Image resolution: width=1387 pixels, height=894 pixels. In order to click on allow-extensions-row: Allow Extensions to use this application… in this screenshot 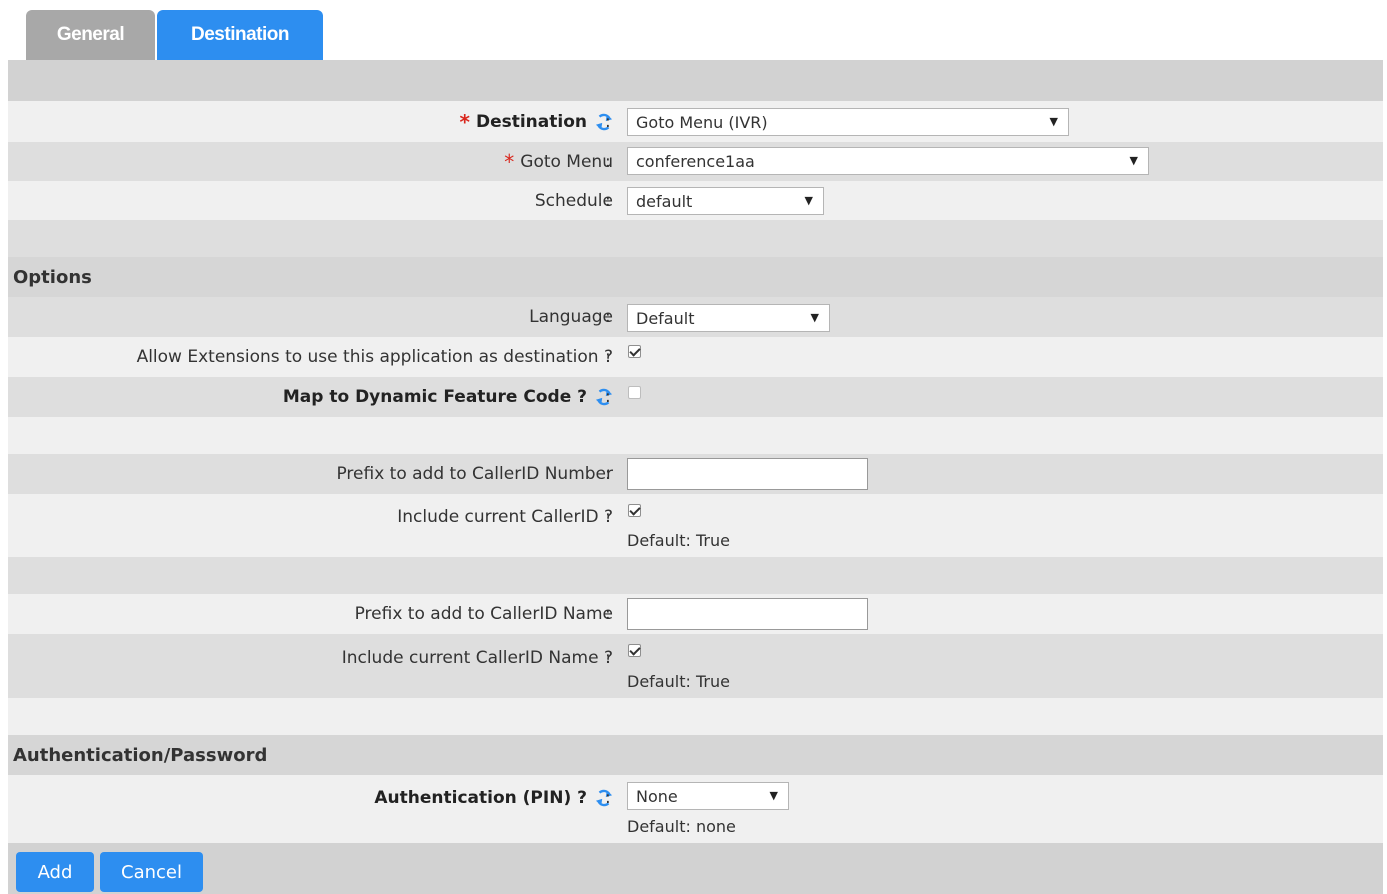, I will do `click(695, 357)`.